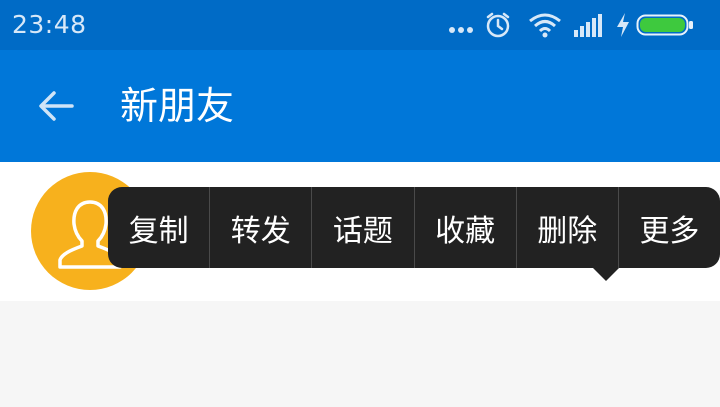 This screenshot has width=720, height=407. Describe the element at coordinates (177, 106) in the screenshot. I see `page-title: 新朋友` at that location.